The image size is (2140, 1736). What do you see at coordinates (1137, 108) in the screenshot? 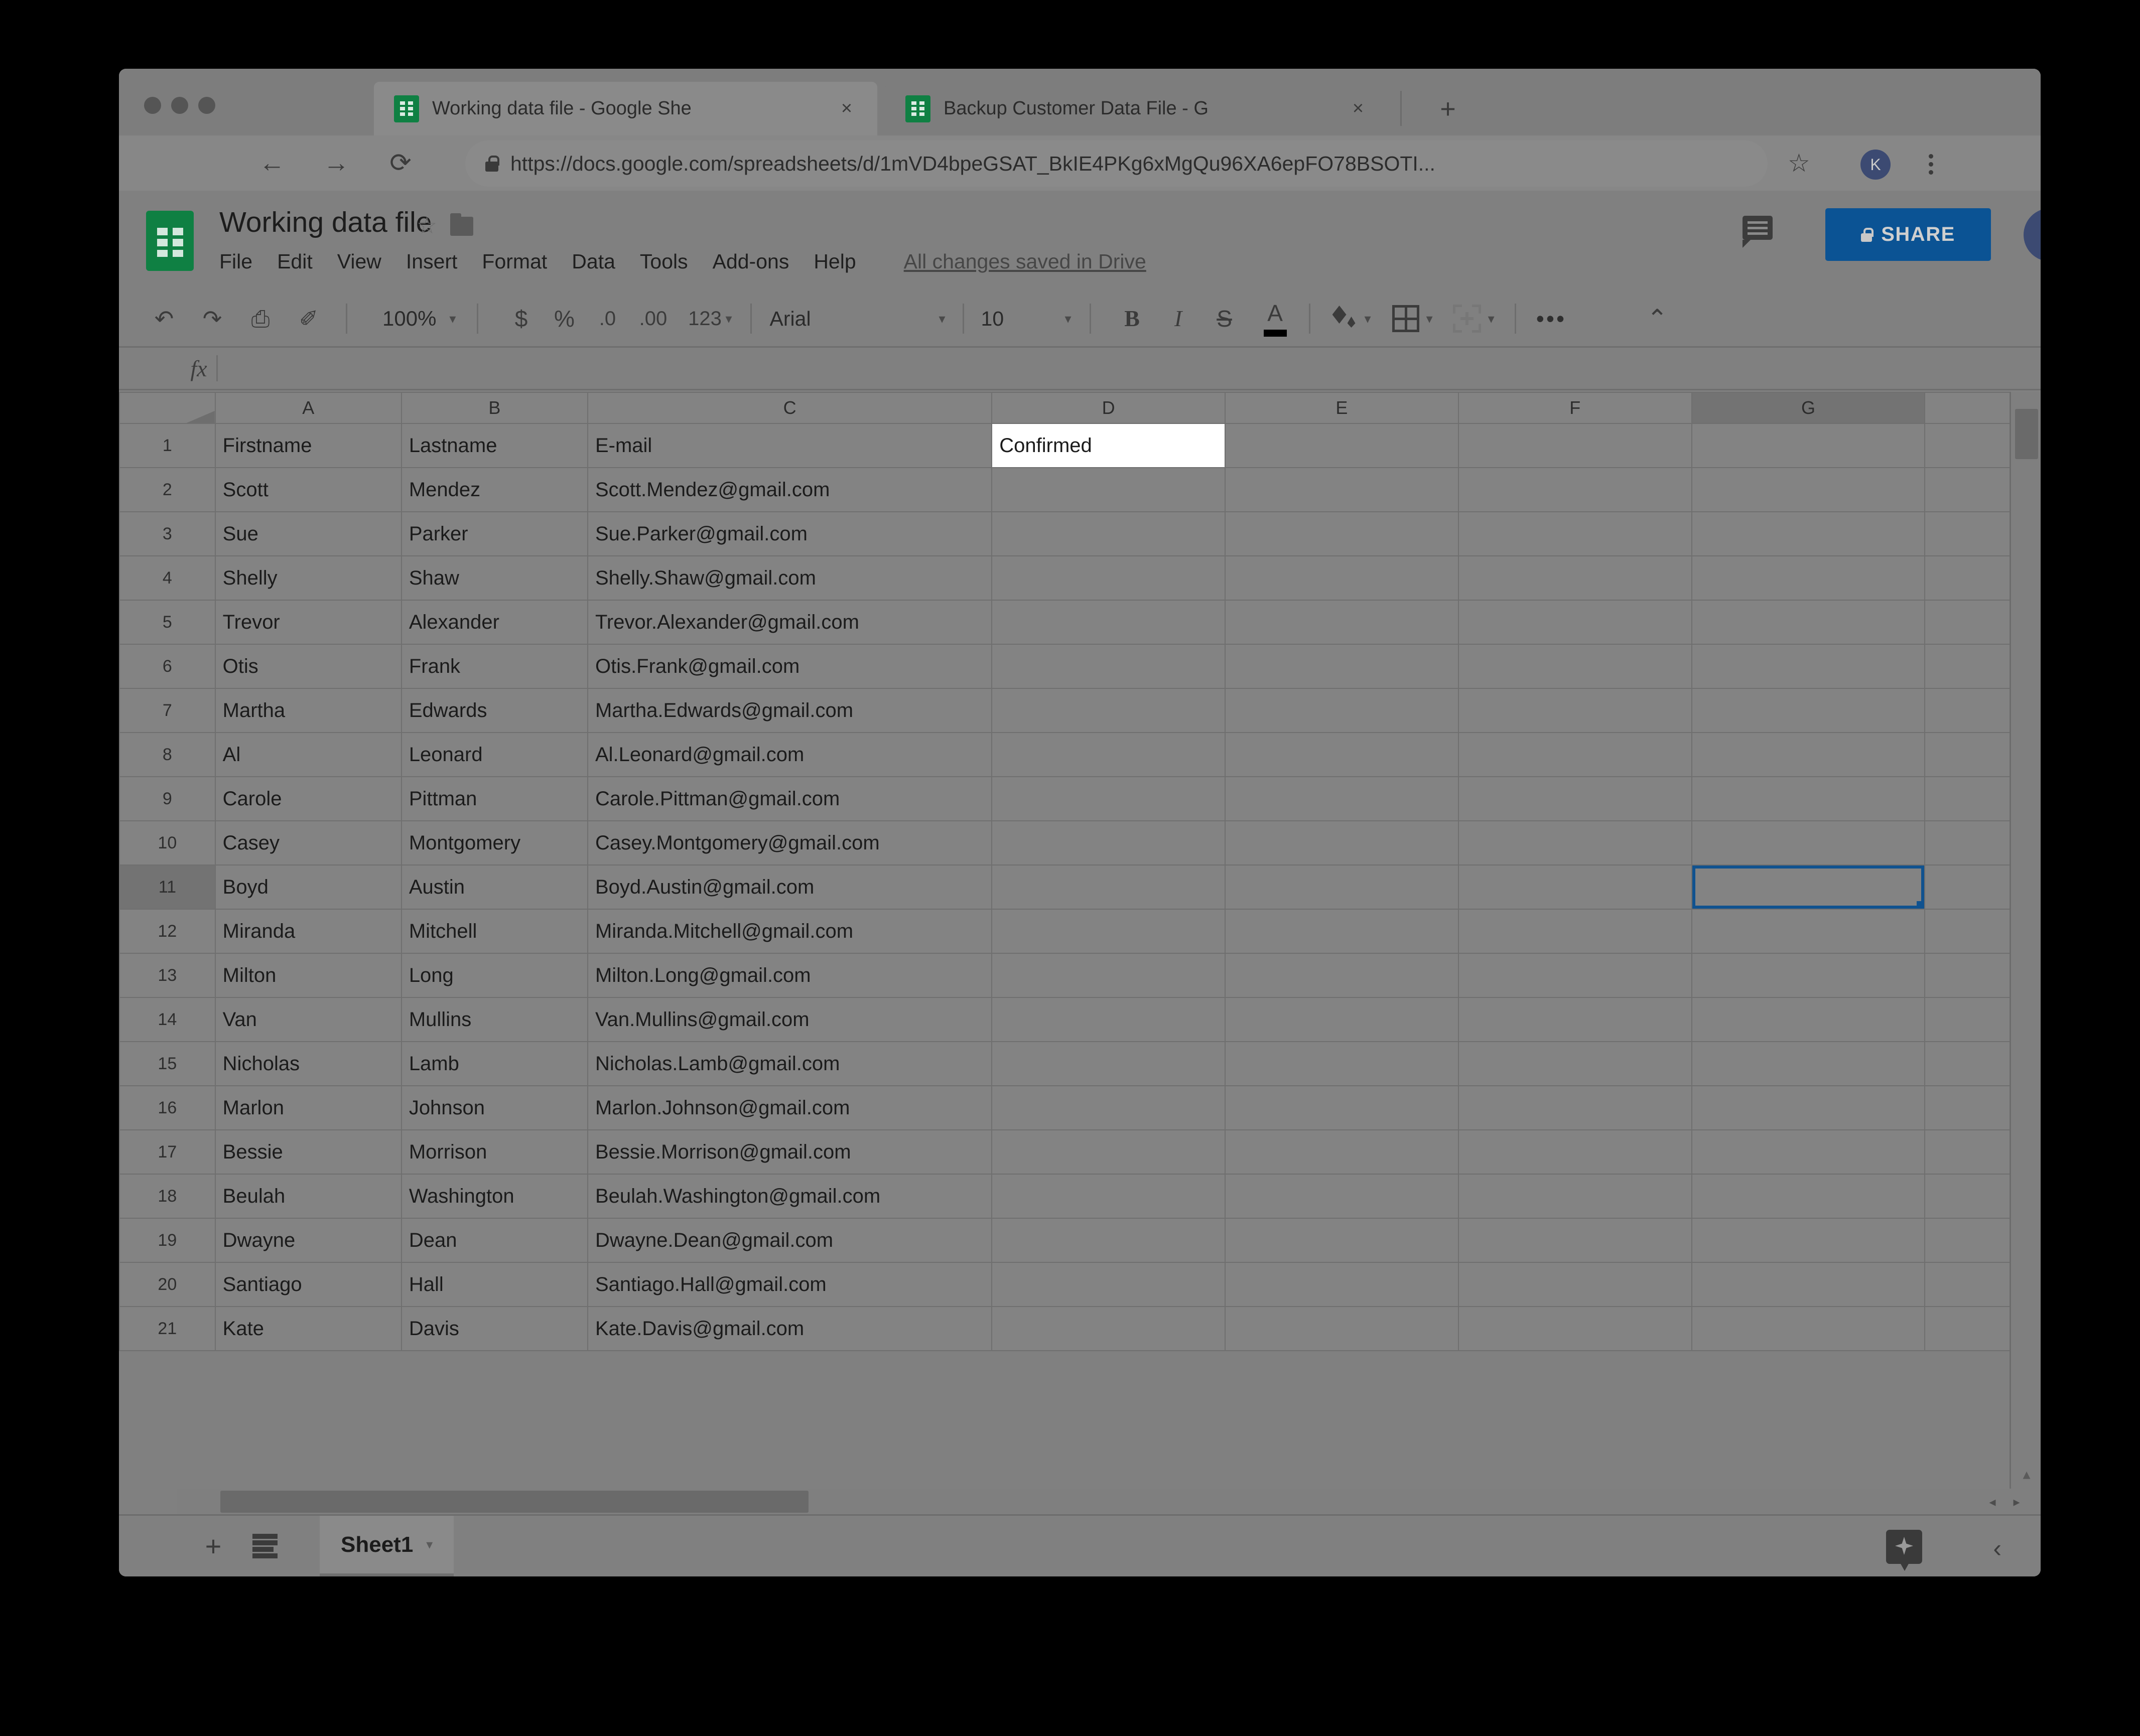
I see `browser-tab-backup-customer-data-file: Backup Customer Data File - G ×` at bounding box center [1137, 108].